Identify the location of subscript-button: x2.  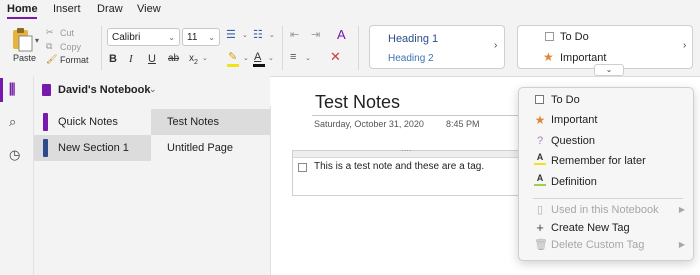
(193, 61).